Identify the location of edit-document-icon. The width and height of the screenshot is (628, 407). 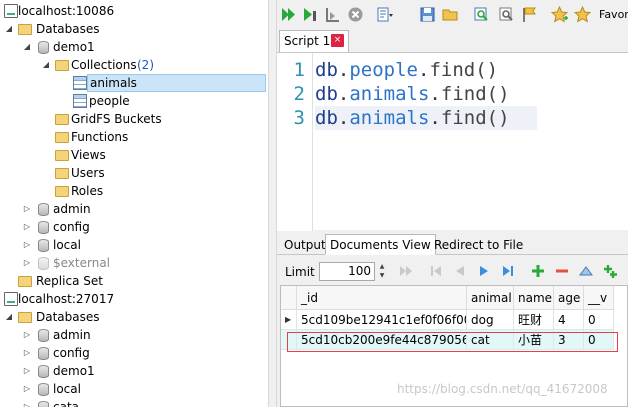
(586, 271).